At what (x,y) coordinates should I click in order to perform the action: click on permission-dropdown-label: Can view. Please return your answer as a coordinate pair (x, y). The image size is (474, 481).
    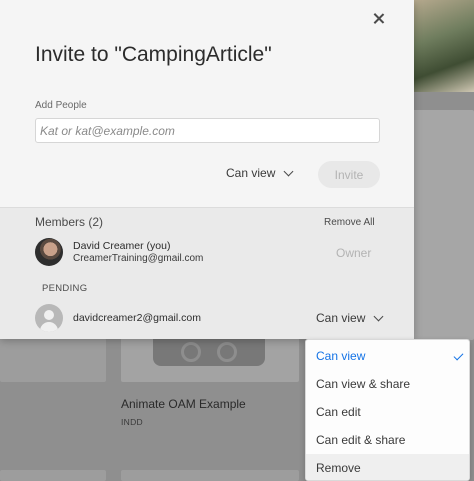
    Looking at the image, I should click on (251, 173).